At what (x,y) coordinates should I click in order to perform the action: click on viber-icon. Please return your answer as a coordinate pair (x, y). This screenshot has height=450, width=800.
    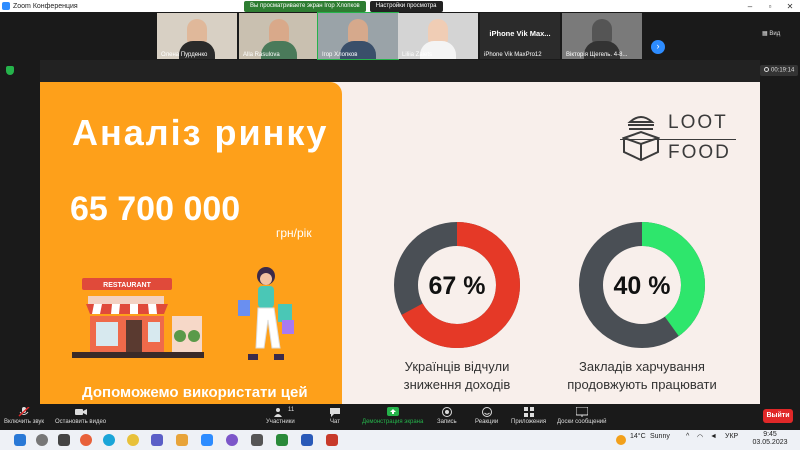
    Looking at the image, I should click on (232, 440).